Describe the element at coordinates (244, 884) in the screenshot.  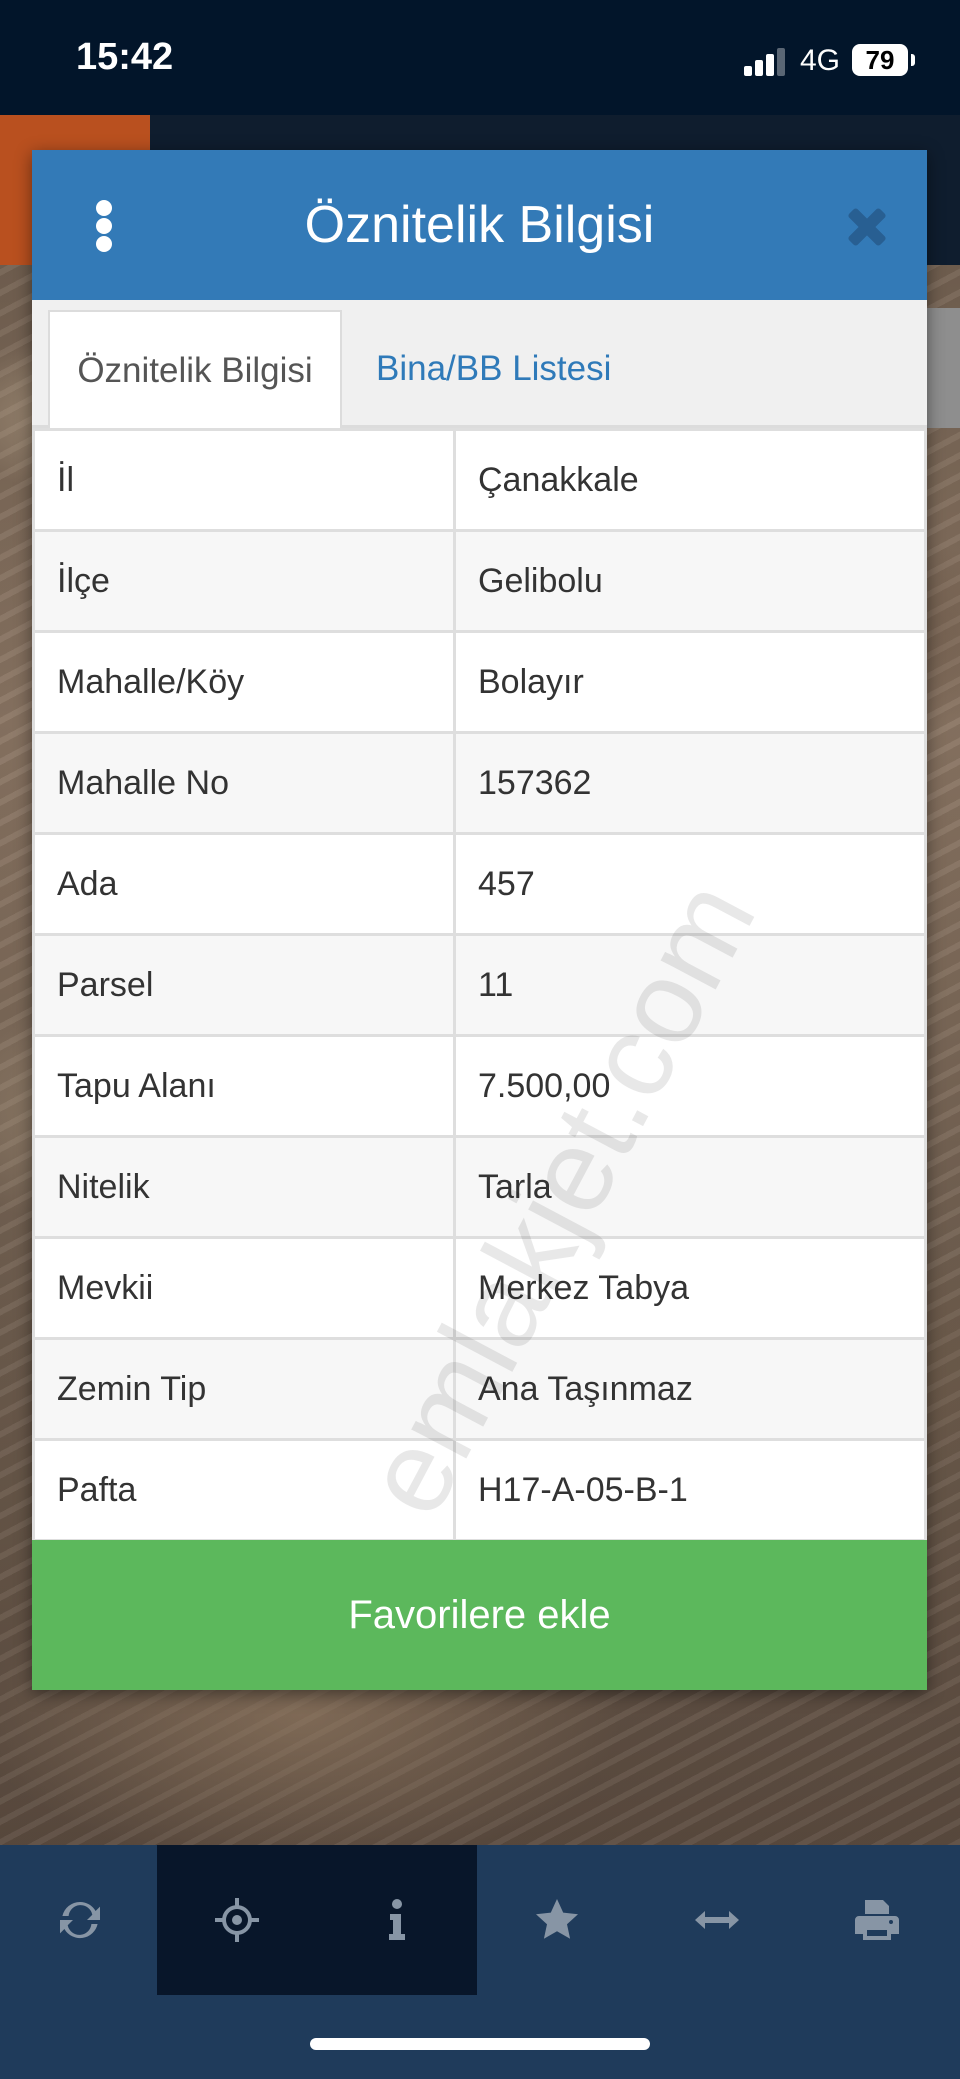
I see `attribute-key: Ada` at that location.